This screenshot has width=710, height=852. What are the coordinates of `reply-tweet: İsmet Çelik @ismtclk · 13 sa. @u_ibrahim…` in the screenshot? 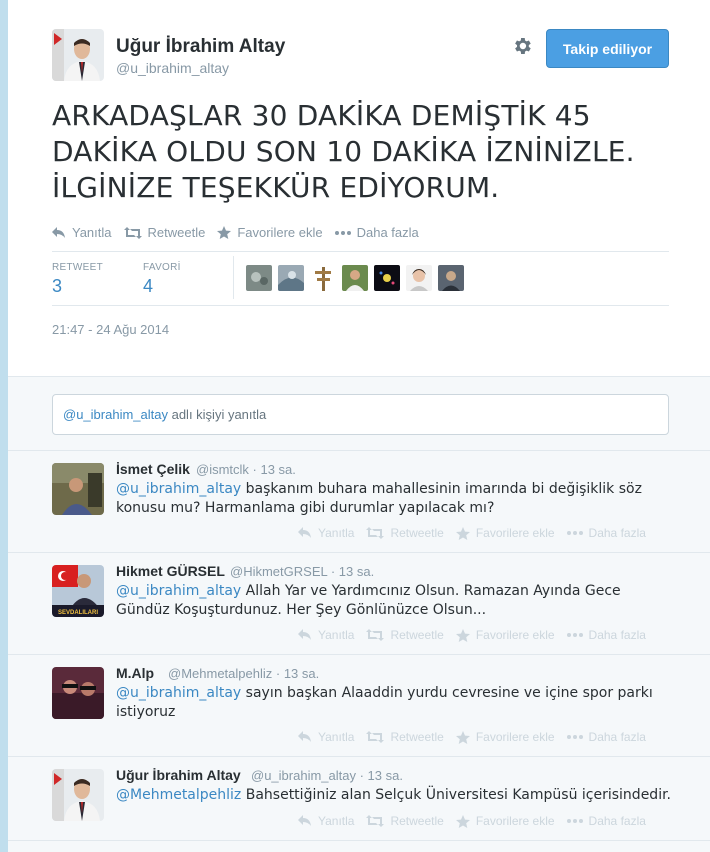 It's located at (359, 502).